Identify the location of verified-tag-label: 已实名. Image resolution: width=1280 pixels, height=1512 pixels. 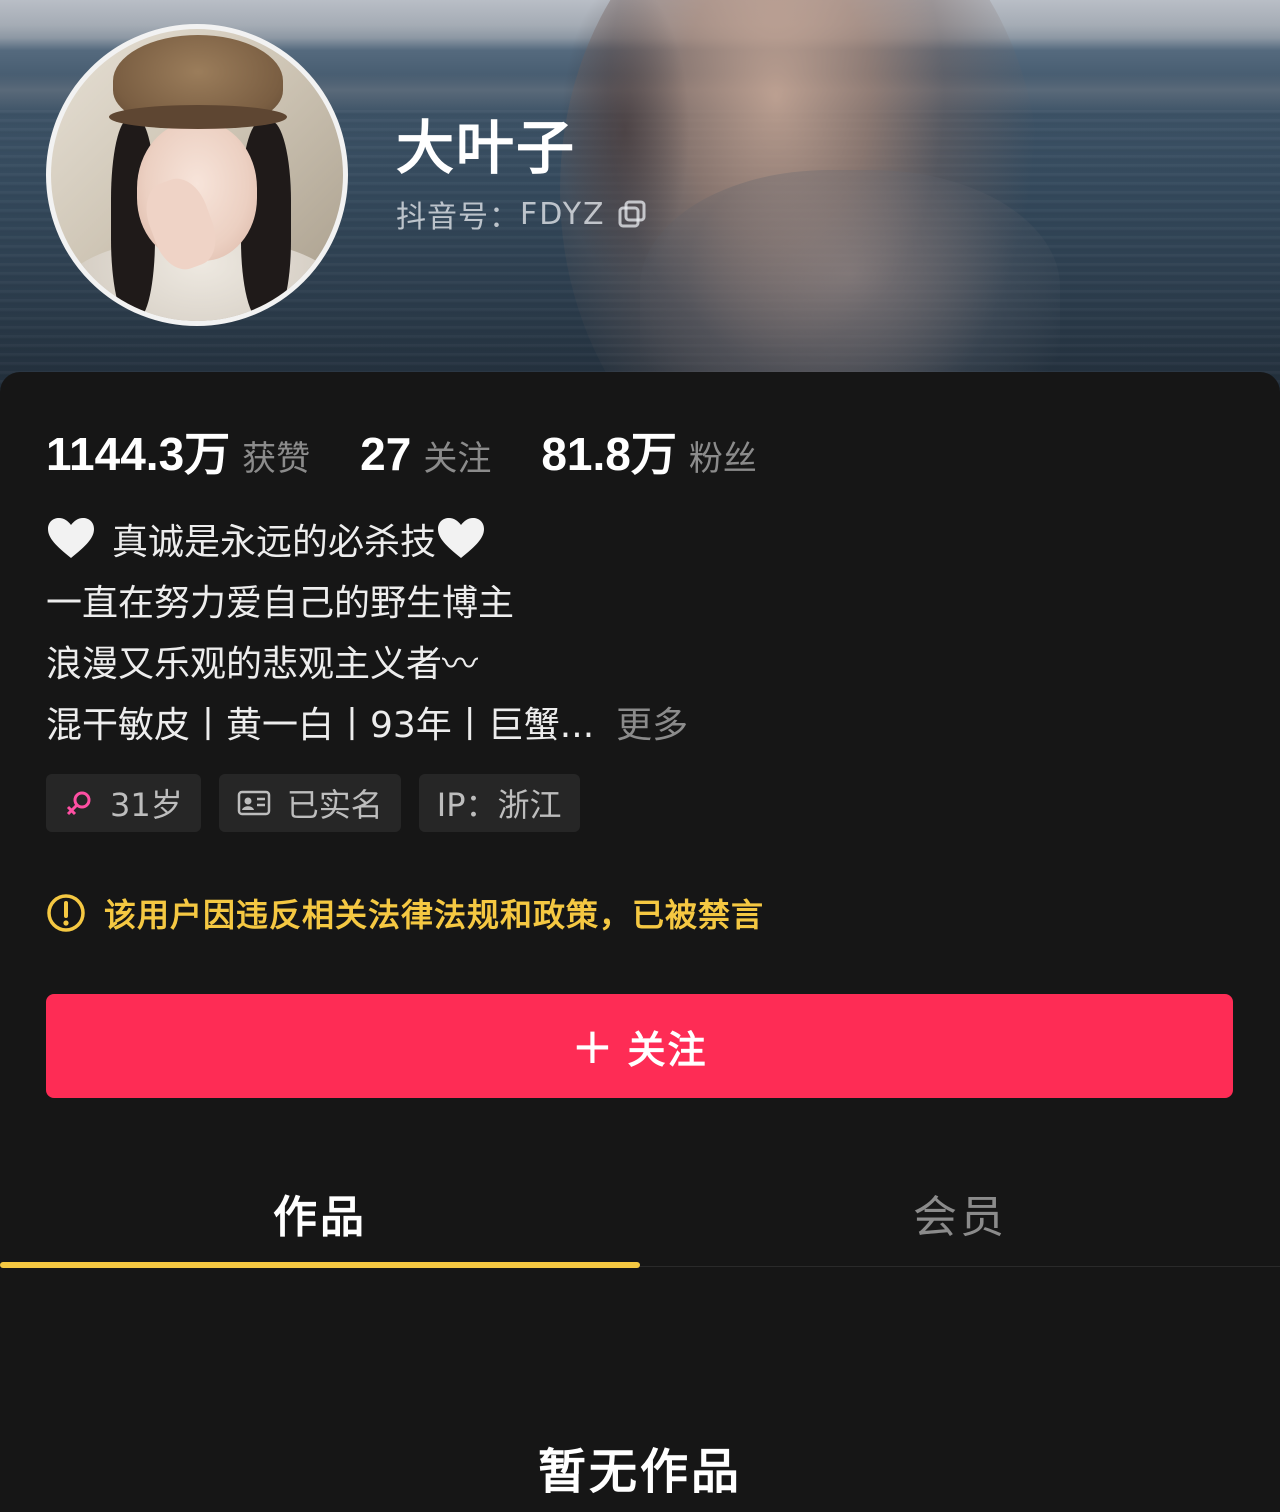
(334, 805).